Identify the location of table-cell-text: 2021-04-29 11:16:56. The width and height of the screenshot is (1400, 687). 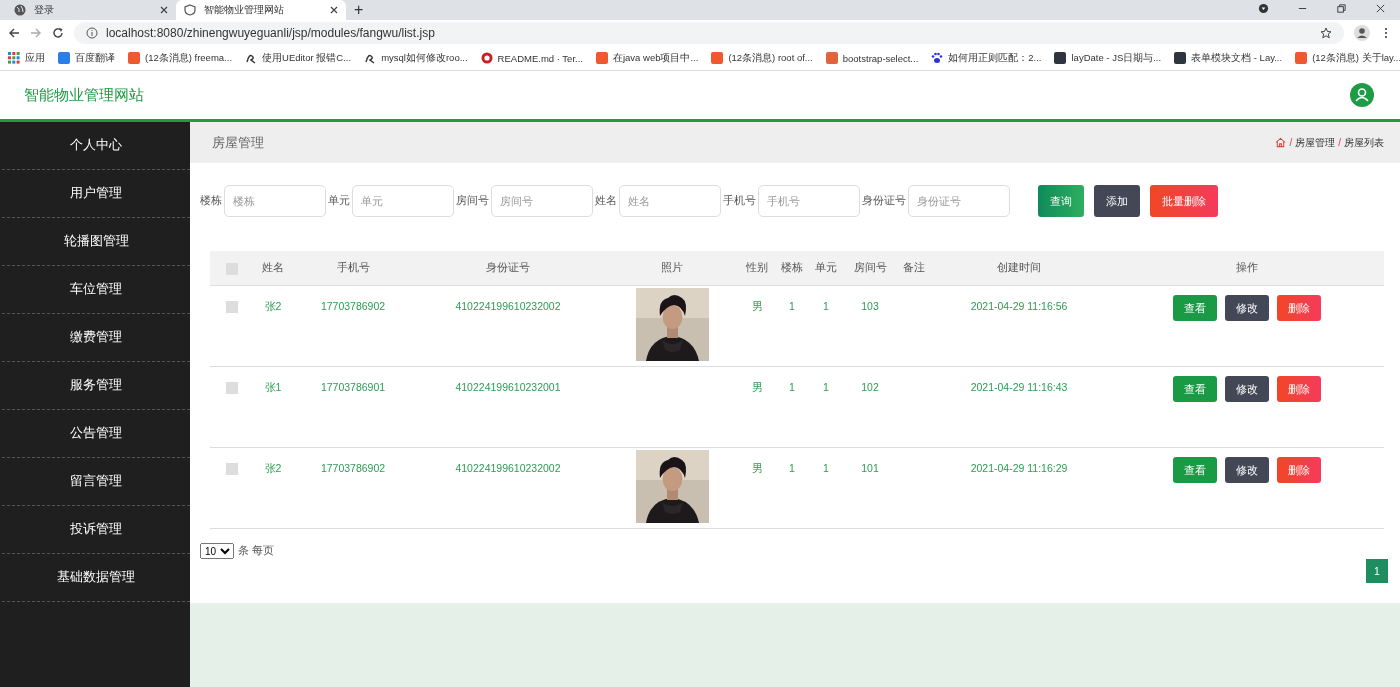
(1019, 306).